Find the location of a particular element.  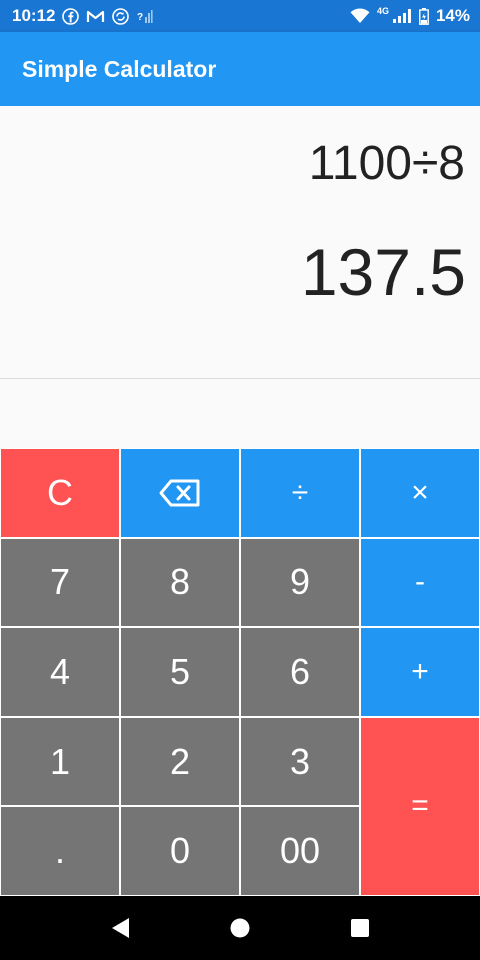

status-bar-left: 10:12 ? is located at coordinates (83, 16).